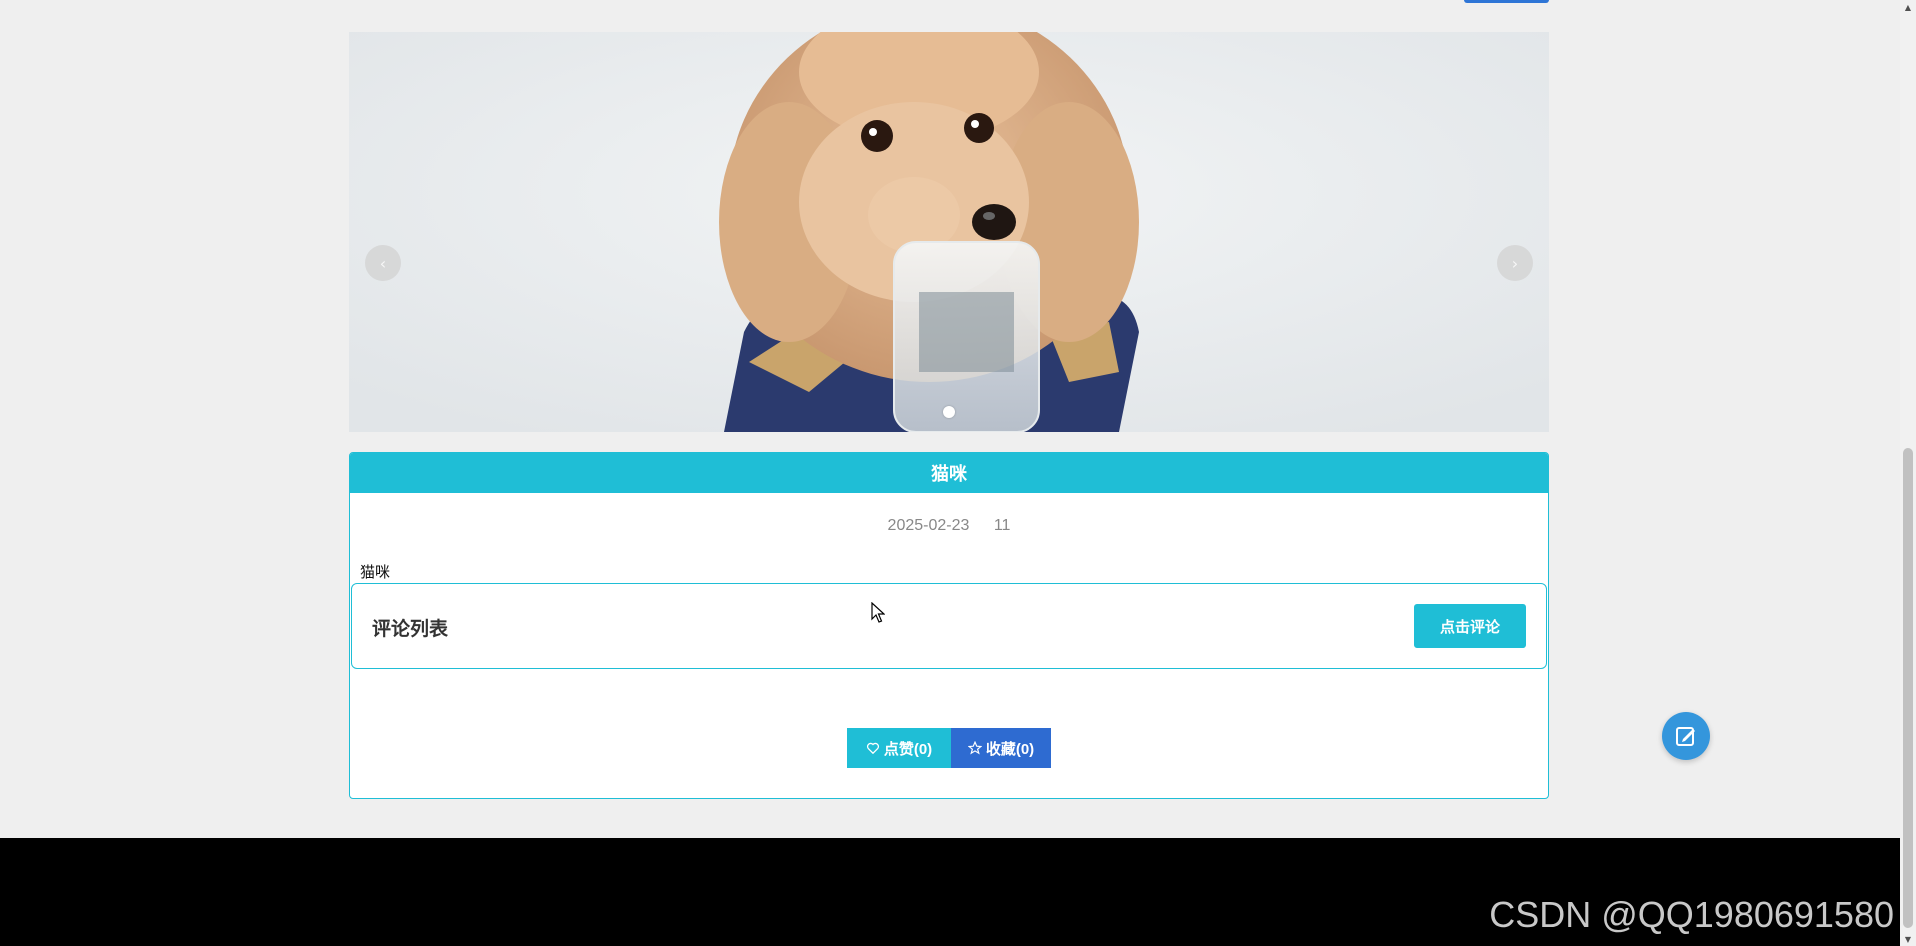 This screenshot has width=1916, height=946. What do you see at coordinates (1908, 7) in the screenshot?
I see `scroll-up-icon: ▲` at bounding box center [1908, 7].